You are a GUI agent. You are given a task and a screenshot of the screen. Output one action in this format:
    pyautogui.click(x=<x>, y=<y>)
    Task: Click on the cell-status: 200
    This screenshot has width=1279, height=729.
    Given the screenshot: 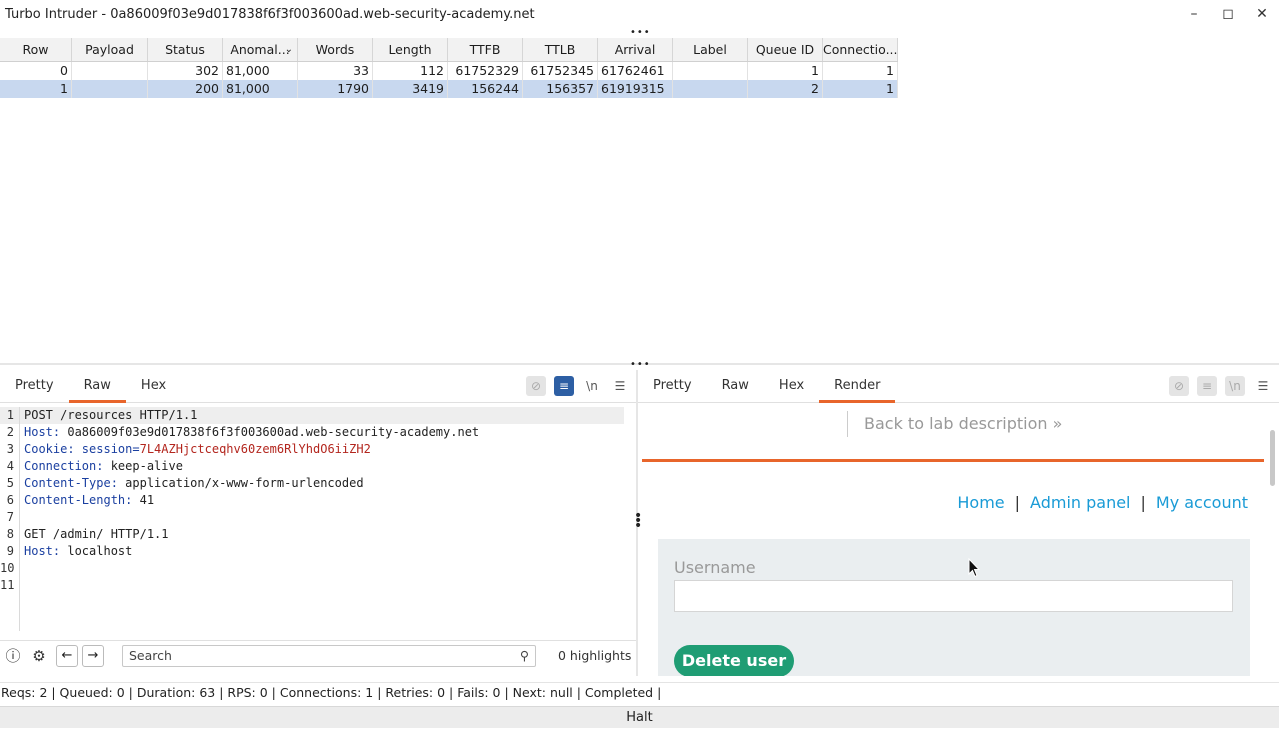 What is the action you would take?
    pyautogui.click(x=185, y=89)
    